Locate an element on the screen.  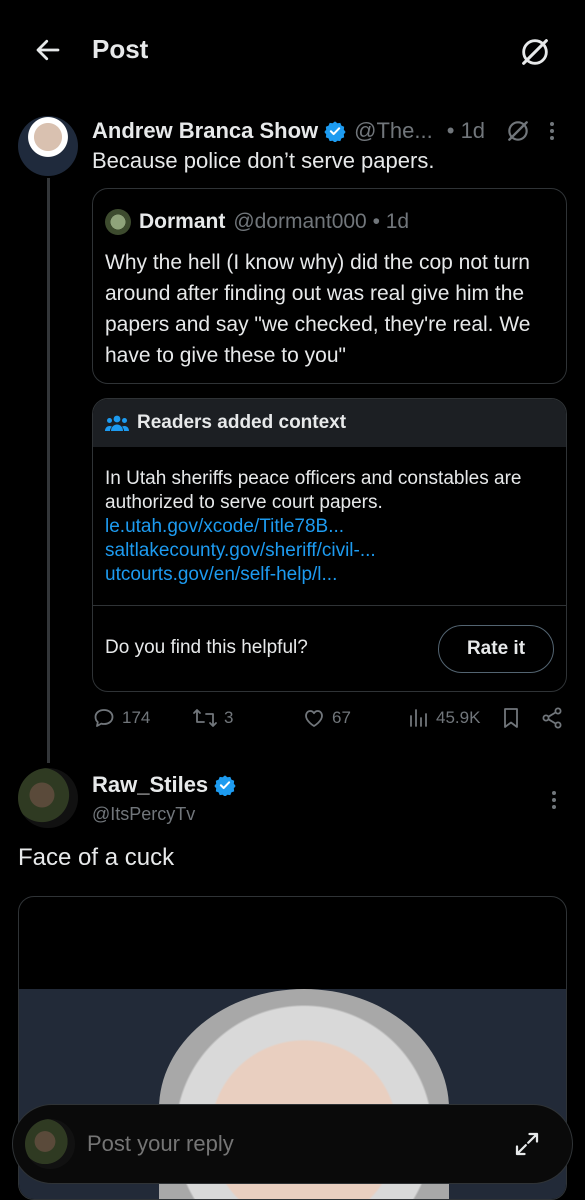
quote-handle: @dormant000 • 1d is located at coordinates (321, 221).